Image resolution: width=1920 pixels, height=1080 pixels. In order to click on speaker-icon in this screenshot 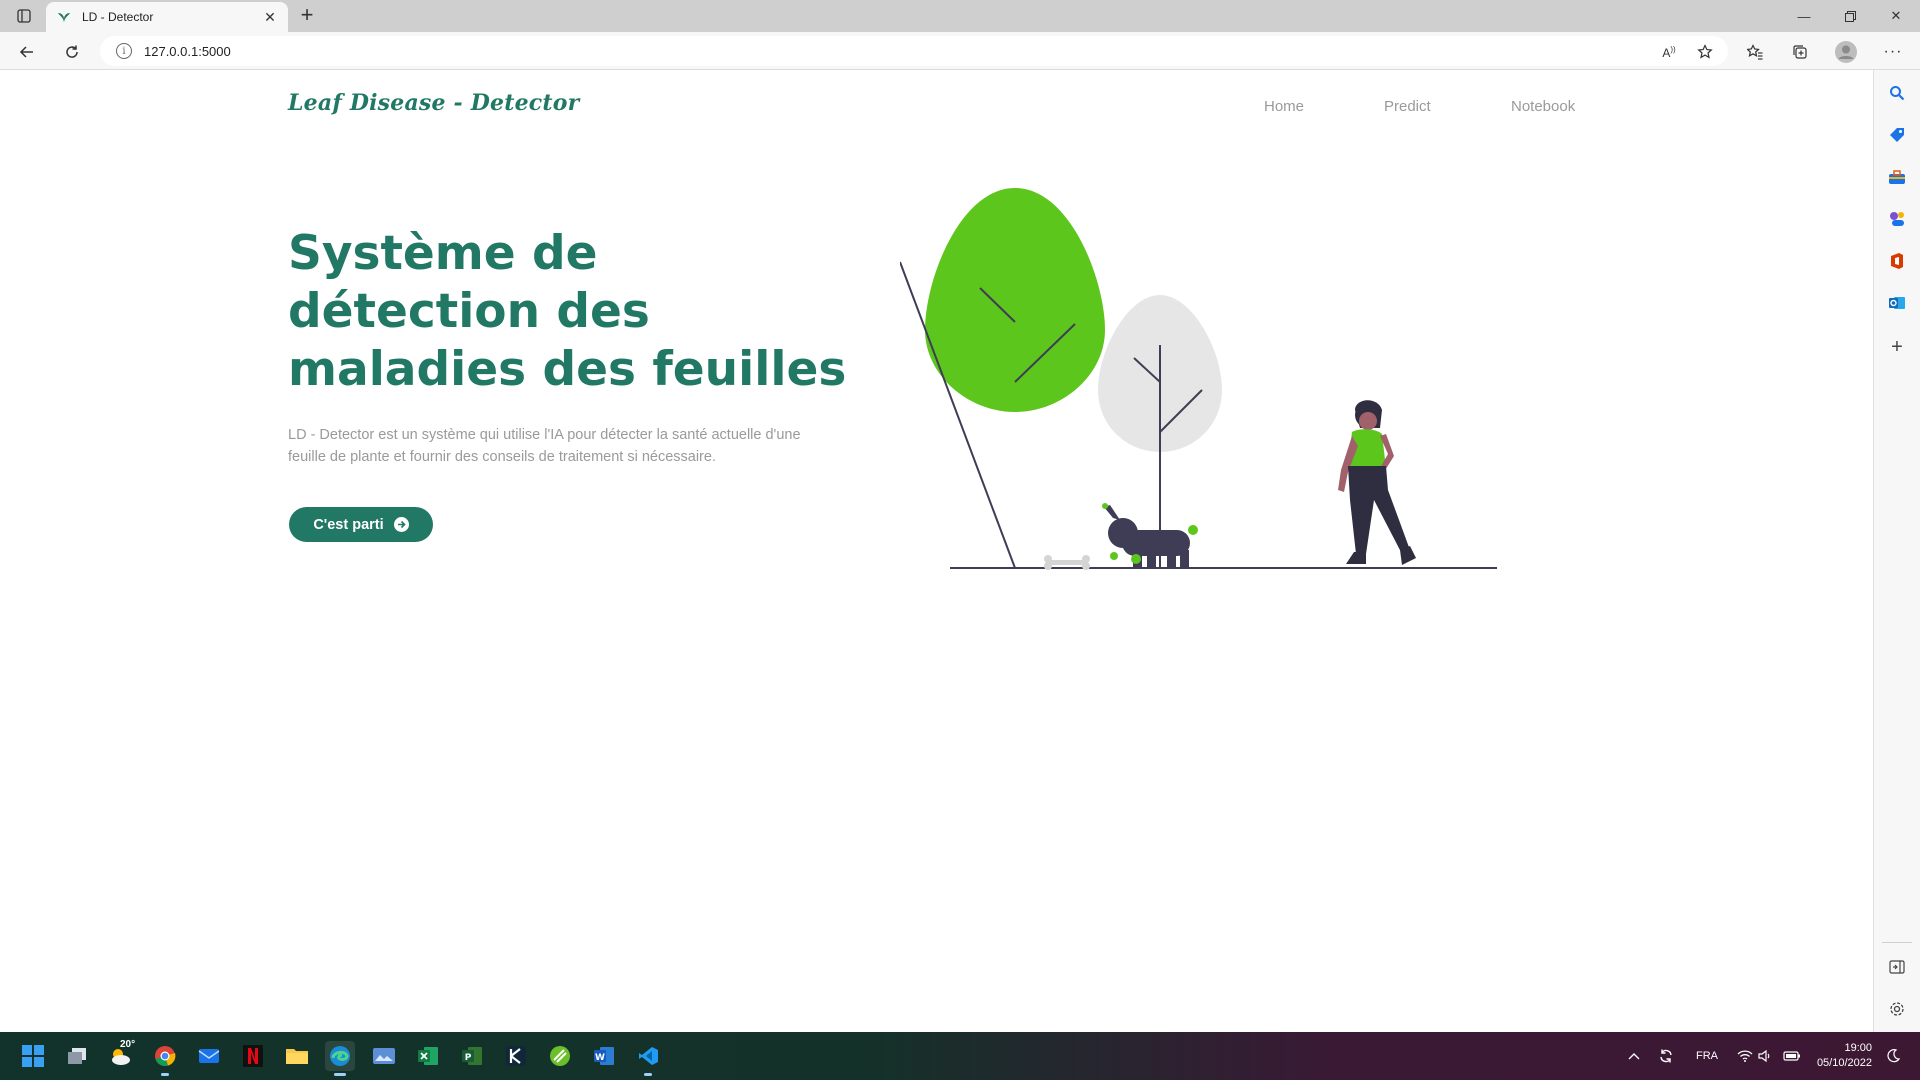, I will do `click(1764, 1056)`.